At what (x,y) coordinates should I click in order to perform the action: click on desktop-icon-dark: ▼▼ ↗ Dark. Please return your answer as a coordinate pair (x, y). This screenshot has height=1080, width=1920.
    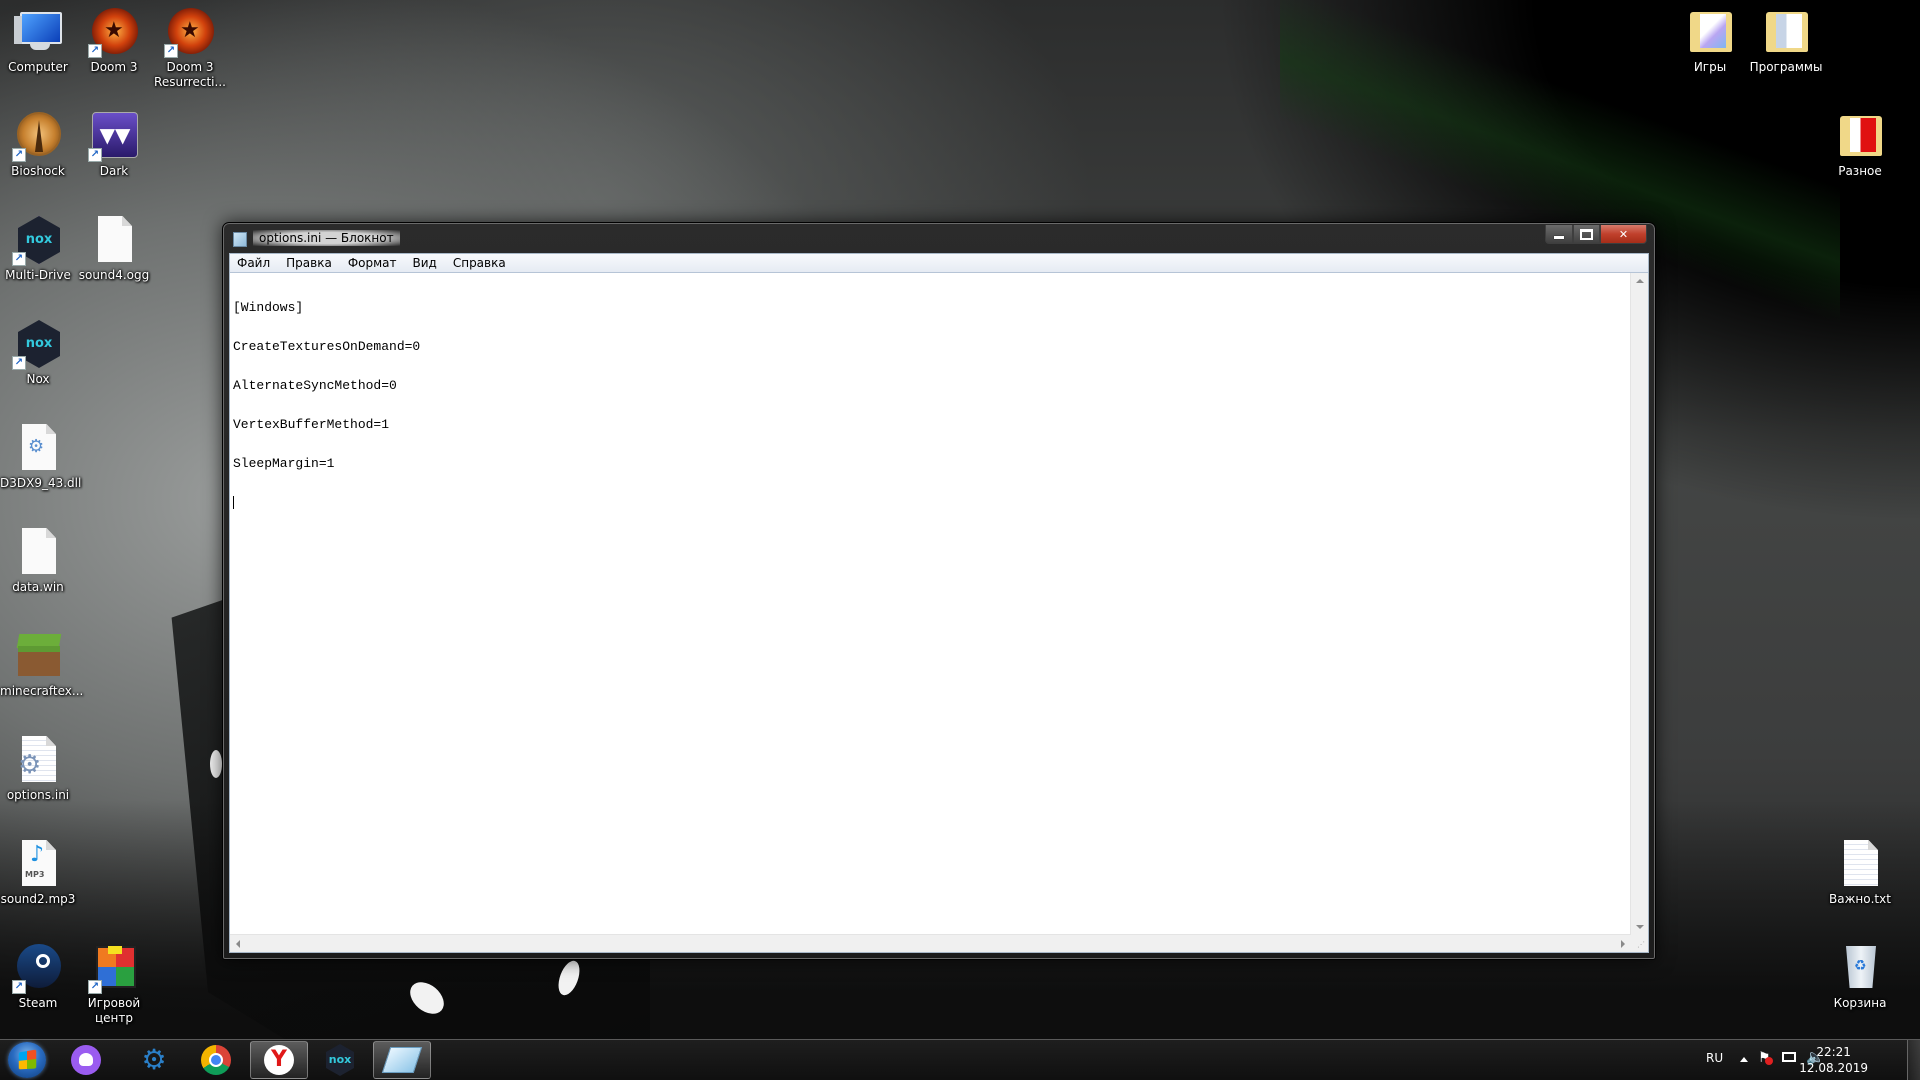
    Looking at the image, I should click on (114, 145).